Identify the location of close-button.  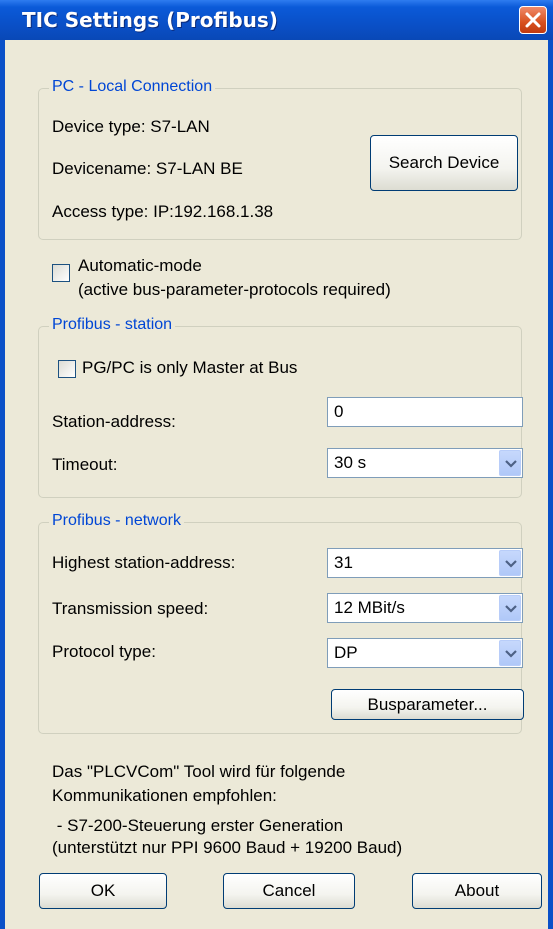
(533, 20).